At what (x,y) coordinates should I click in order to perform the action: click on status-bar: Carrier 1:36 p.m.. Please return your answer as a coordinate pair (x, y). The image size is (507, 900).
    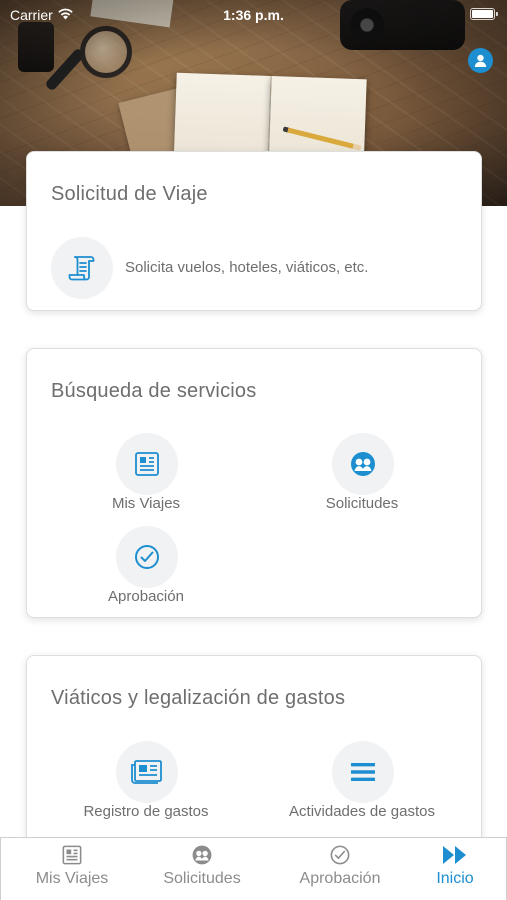
    Looking at the image, I should click on (253, 14).